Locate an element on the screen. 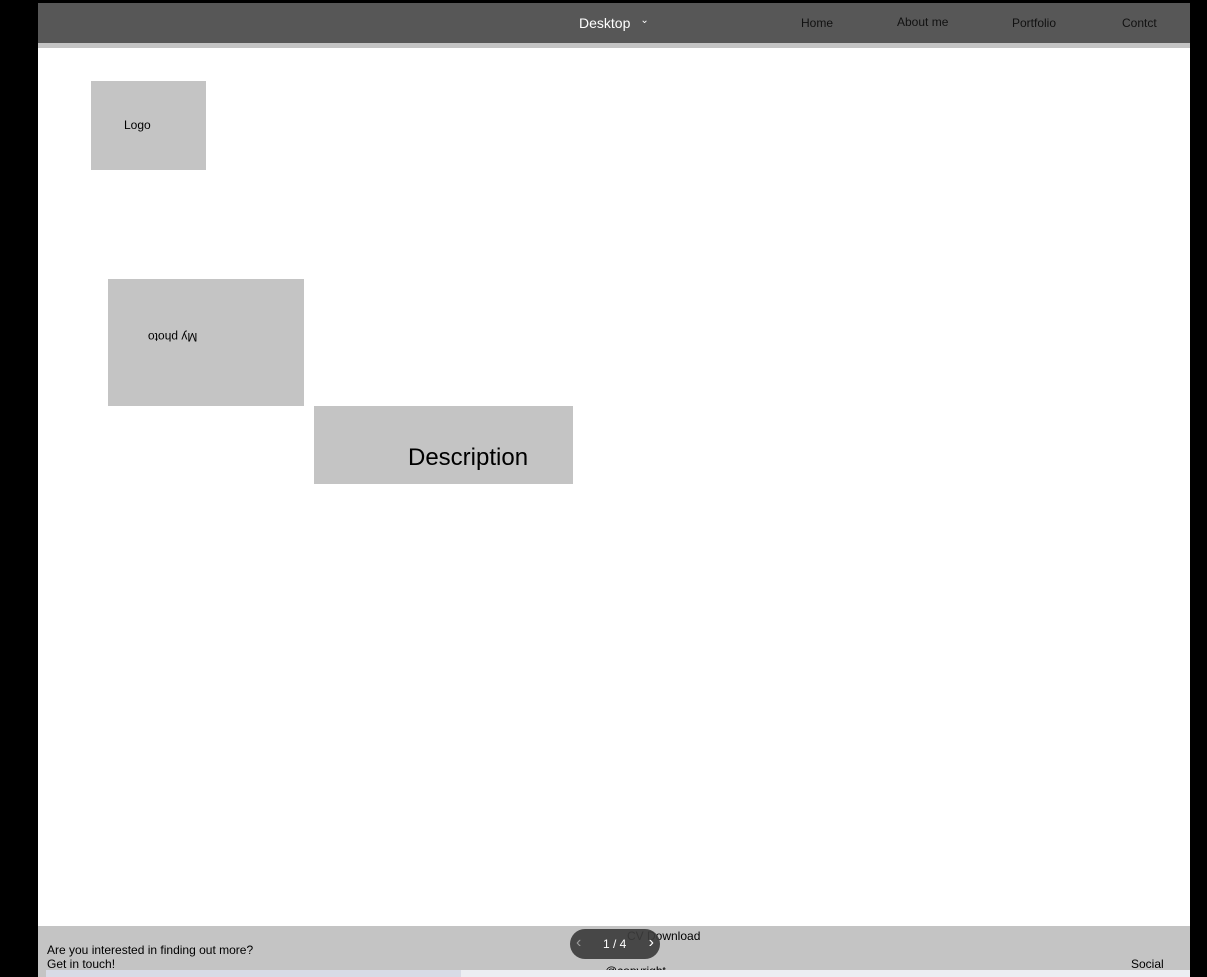 The image size is (1207, 977). nav-about-me: About me is located at coordinates (922, 22).